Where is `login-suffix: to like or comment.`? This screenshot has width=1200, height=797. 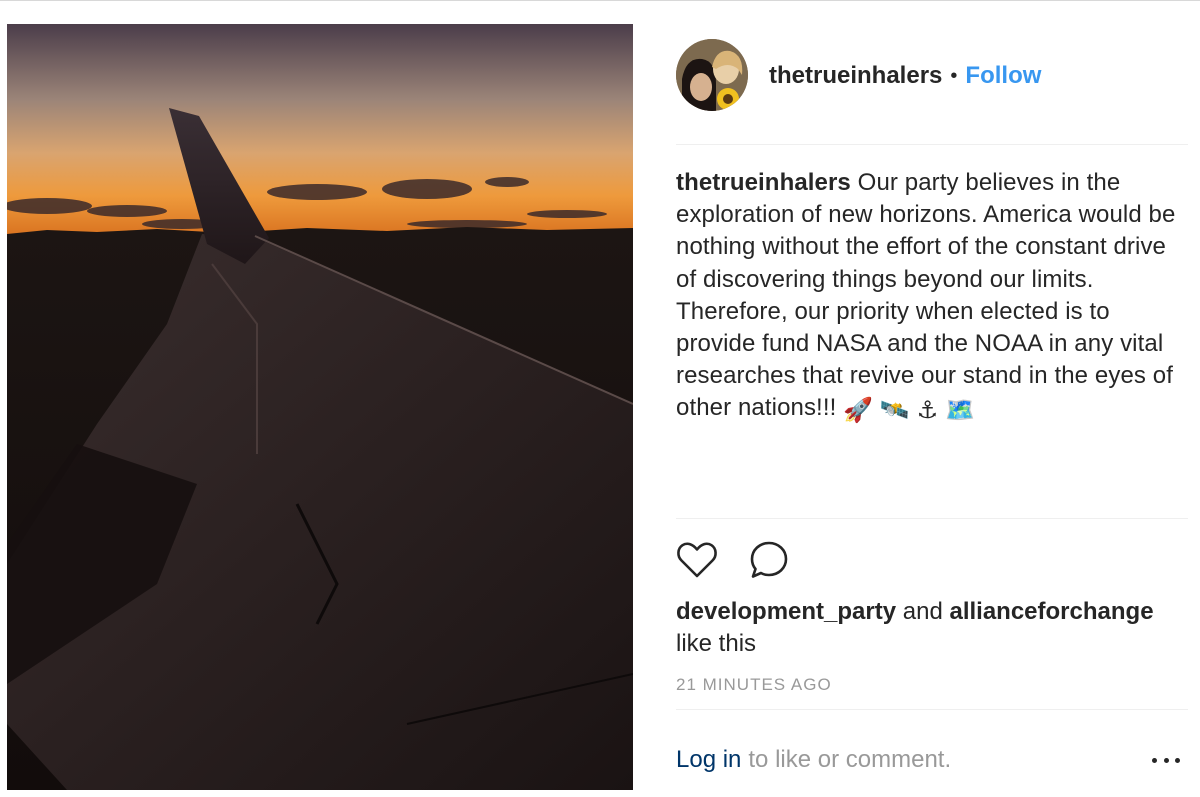 login-suffix: to like or comment. is located at coordinates (850, 759).